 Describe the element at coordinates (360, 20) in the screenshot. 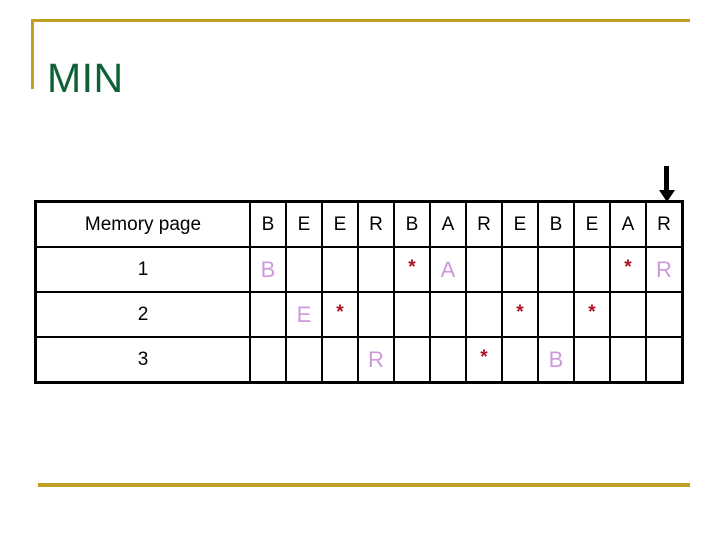

I see `title-top-rule` at that location.